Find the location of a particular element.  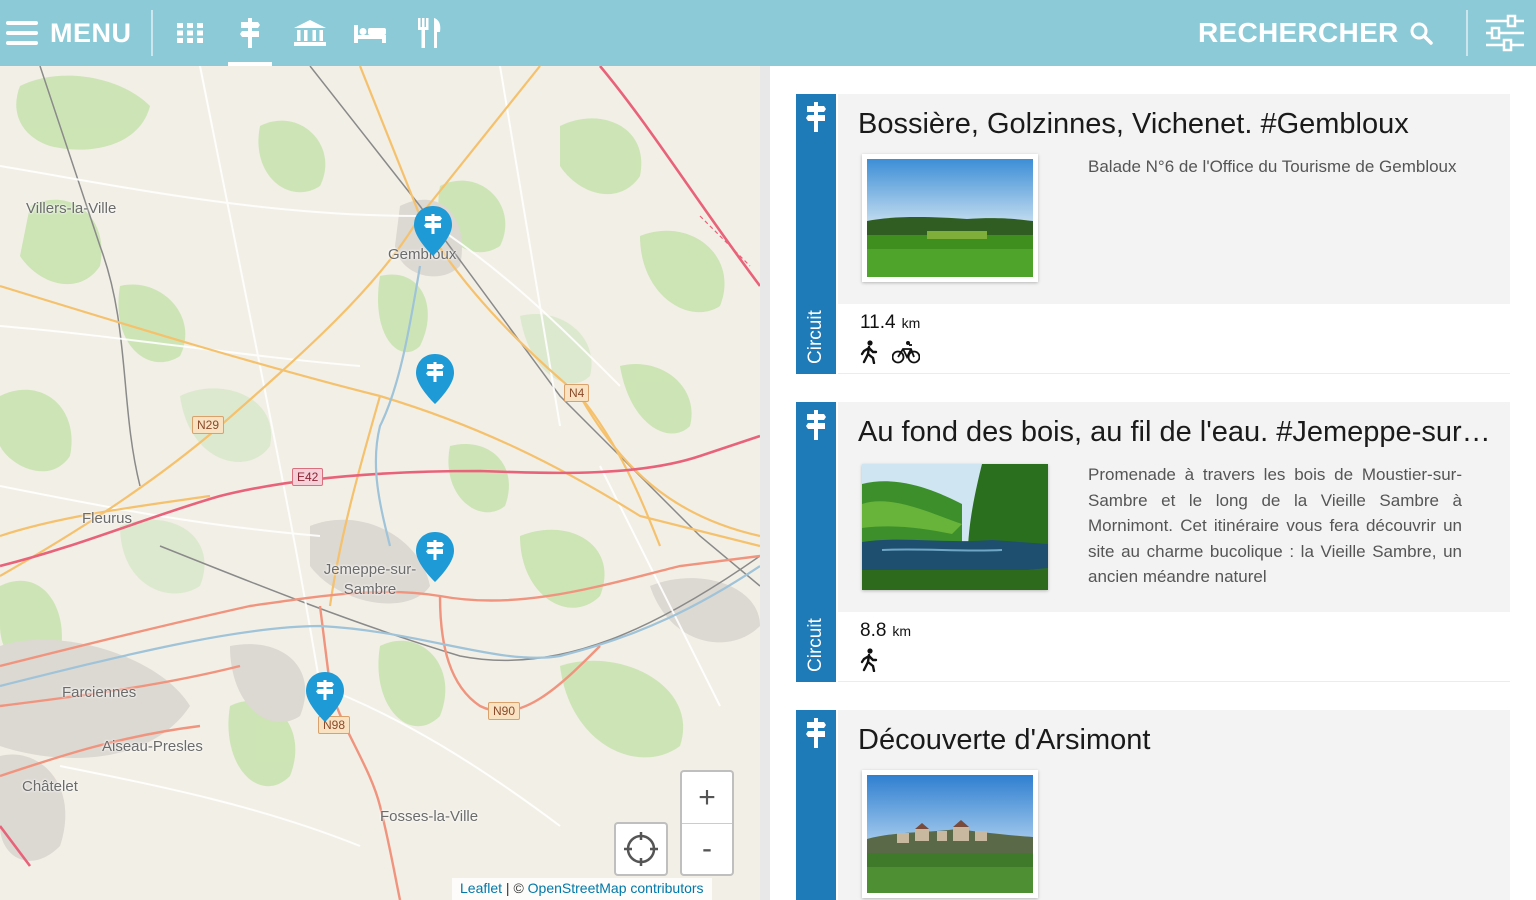

crosshair-icon is located at coordinates (641, 849).